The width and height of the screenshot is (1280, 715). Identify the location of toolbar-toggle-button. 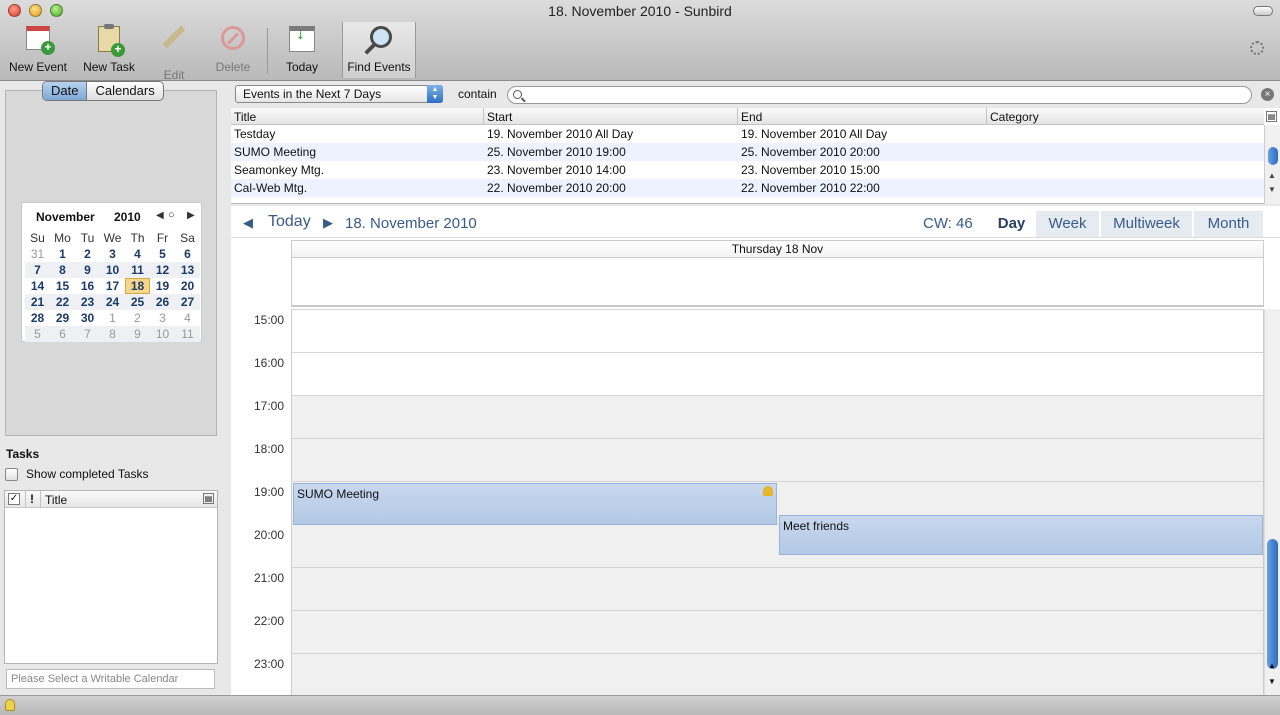
(1263, 11).